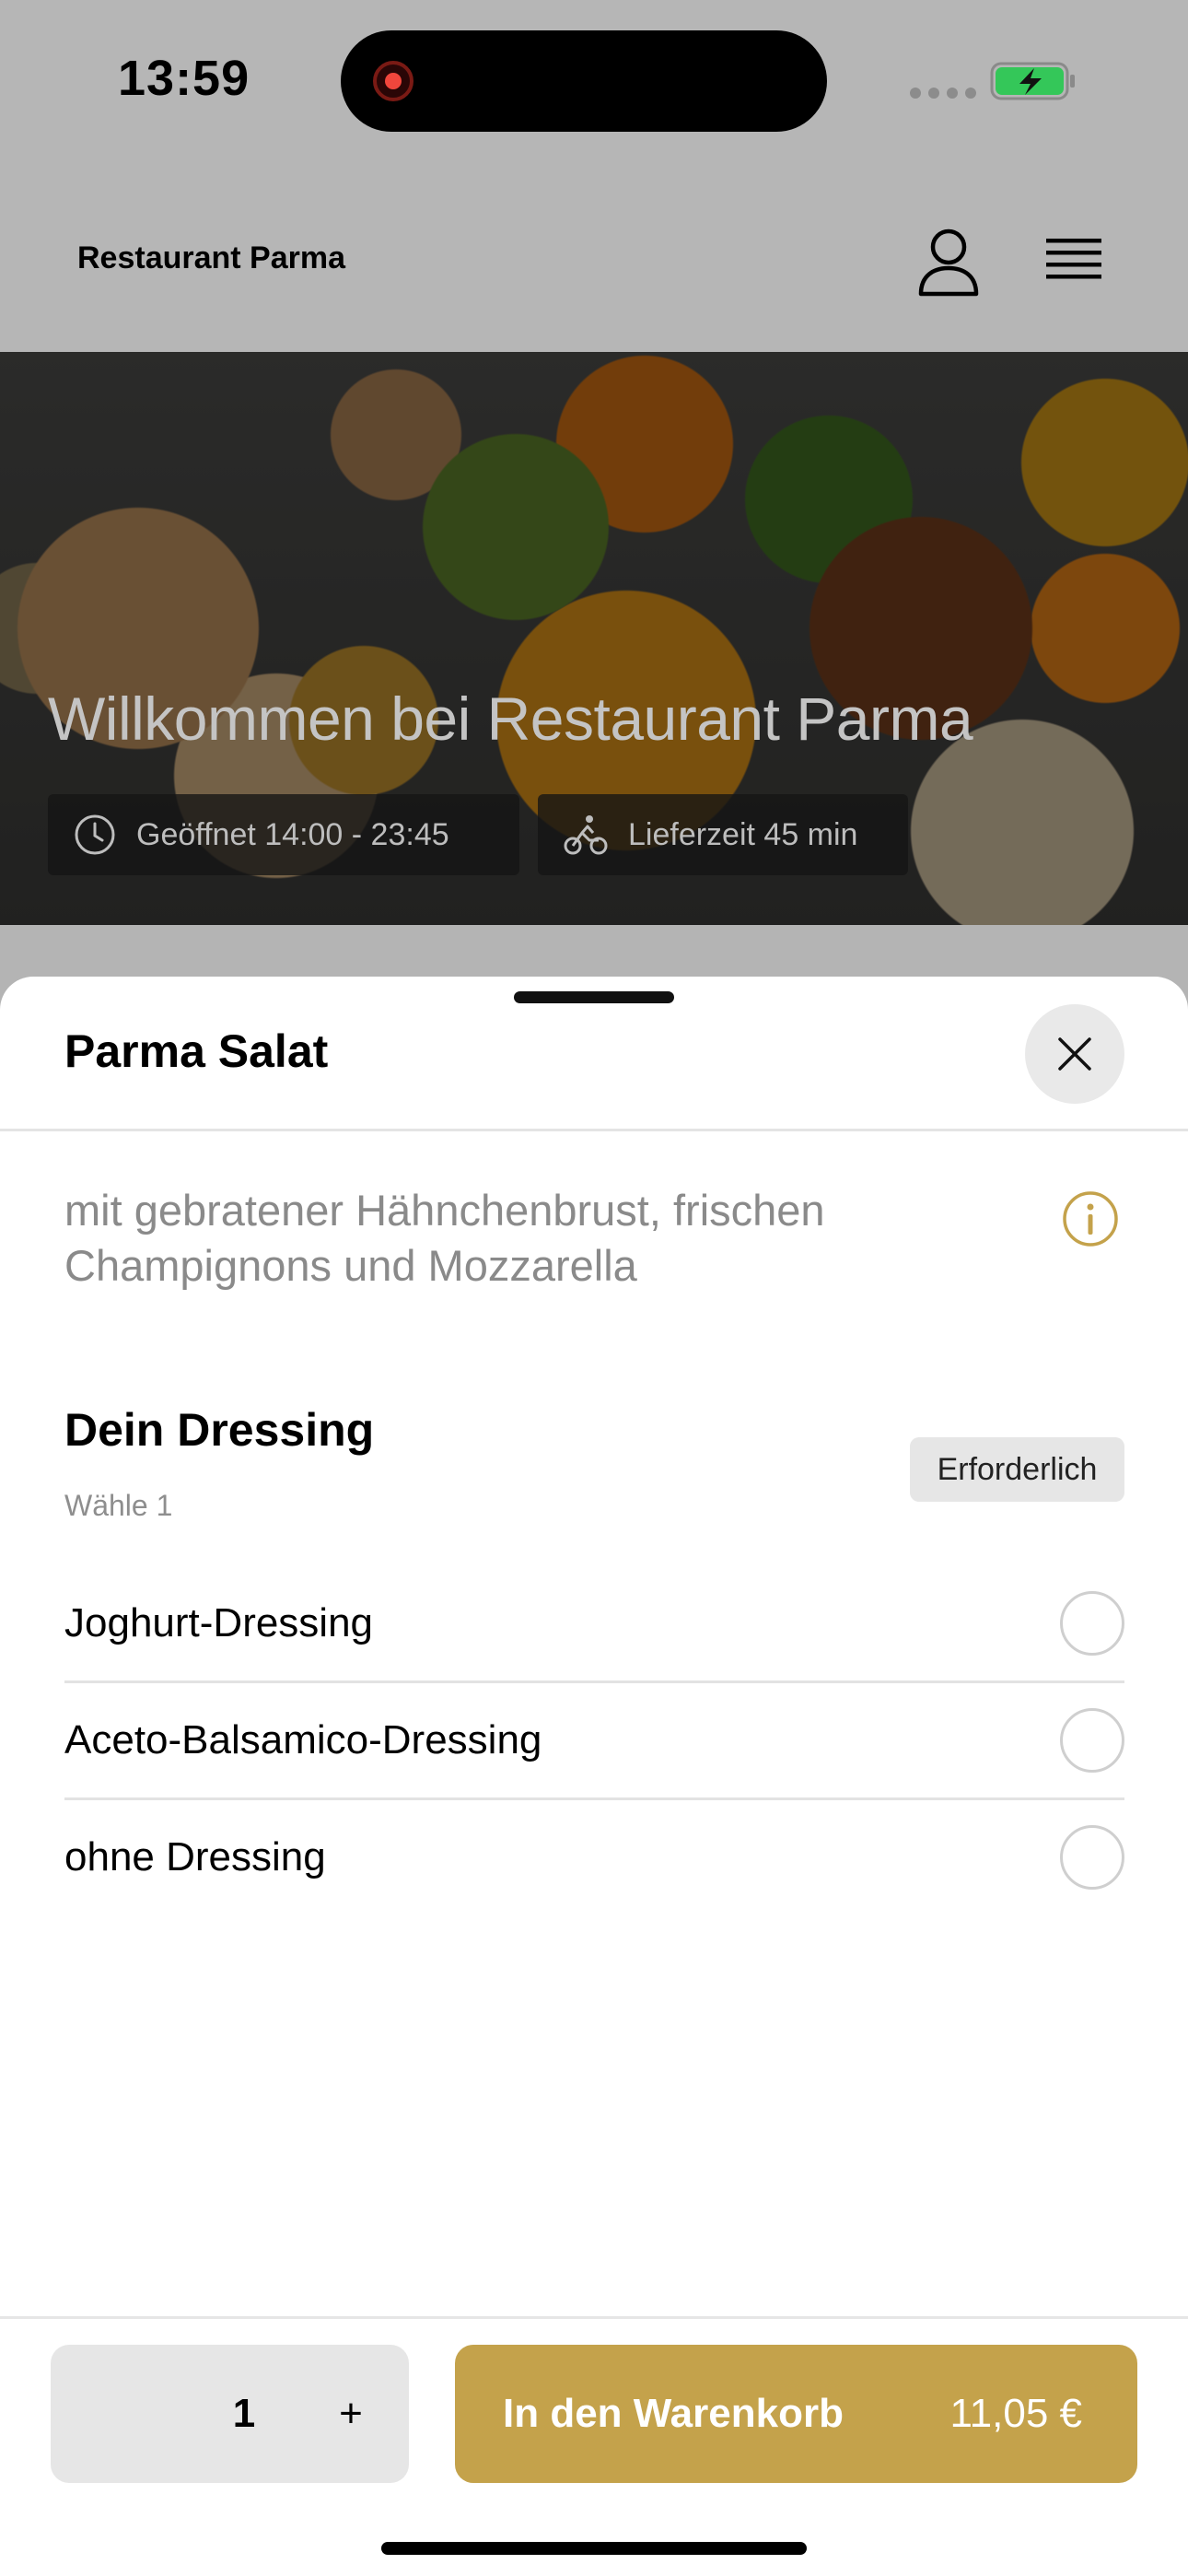 This screenshot has height=2576, width=1188. What do you see at coordinates (211, 258) in the screenshot?
I see `restaurant-name: Restaurant Parma` at bounding box center [211, 258].